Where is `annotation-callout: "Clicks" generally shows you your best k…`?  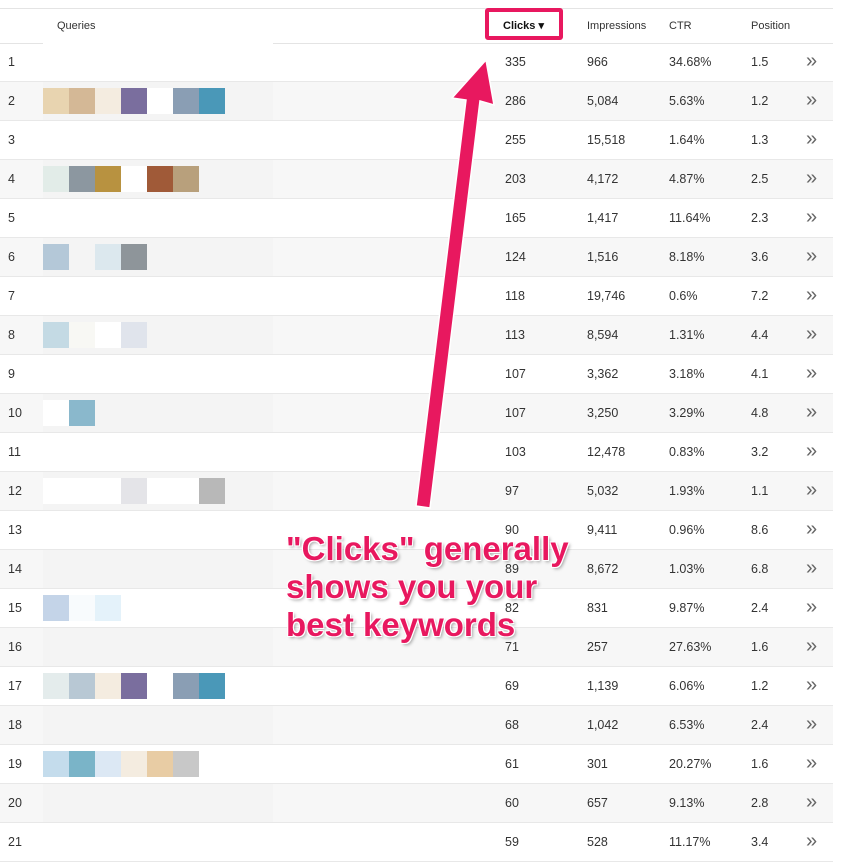 annotation-callout: "Clicks" generally shows you your best k… is located at coordinates (436, 587).